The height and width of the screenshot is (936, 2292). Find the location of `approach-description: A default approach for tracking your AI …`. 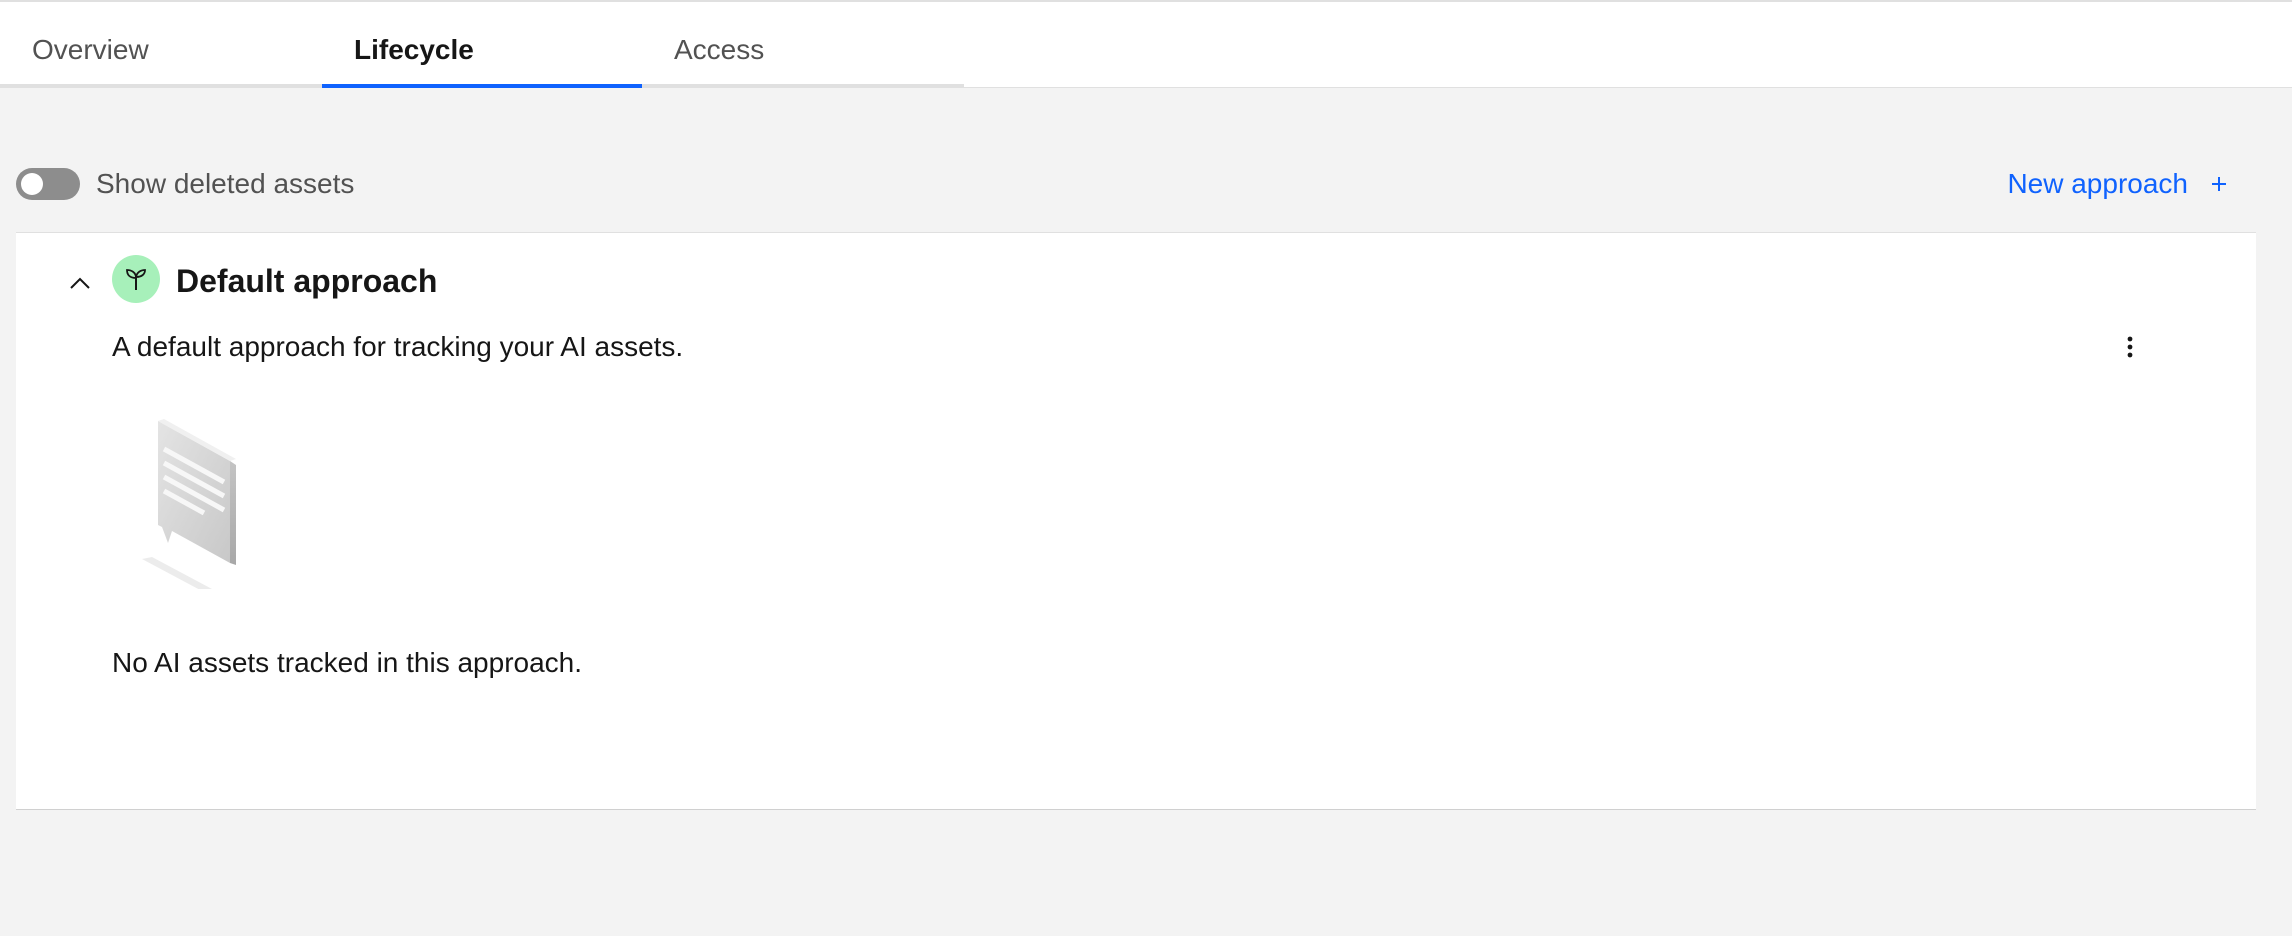

approach-description: A default approach for tracking your AI … is located at coordinates (398, 346).